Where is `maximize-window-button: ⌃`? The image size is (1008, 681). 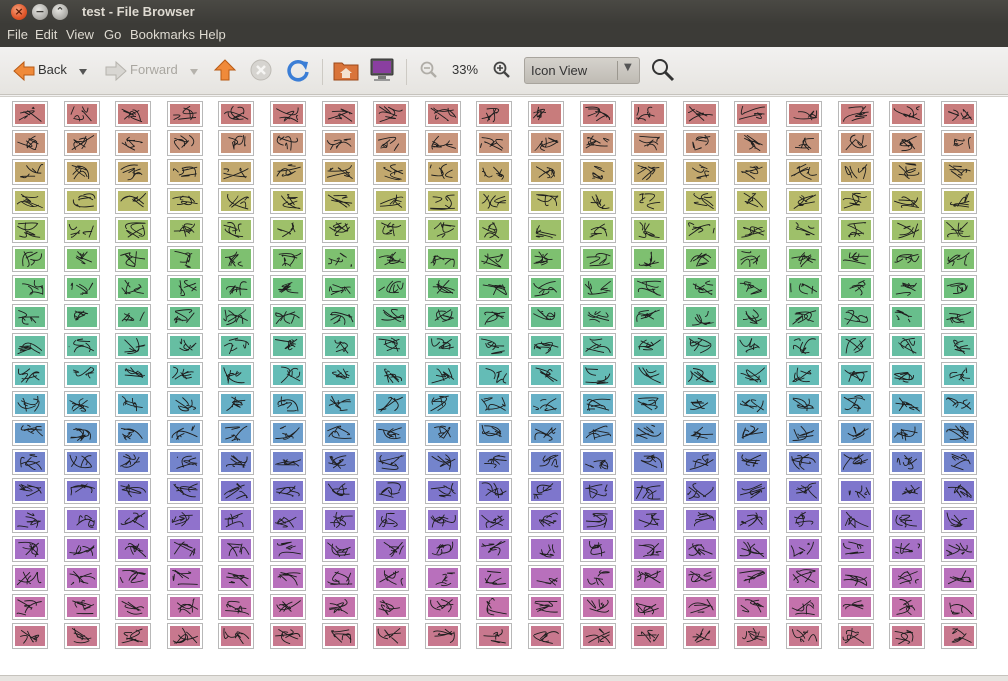 maximize-window-button: ⌃ is located at coordinates (60, 12).